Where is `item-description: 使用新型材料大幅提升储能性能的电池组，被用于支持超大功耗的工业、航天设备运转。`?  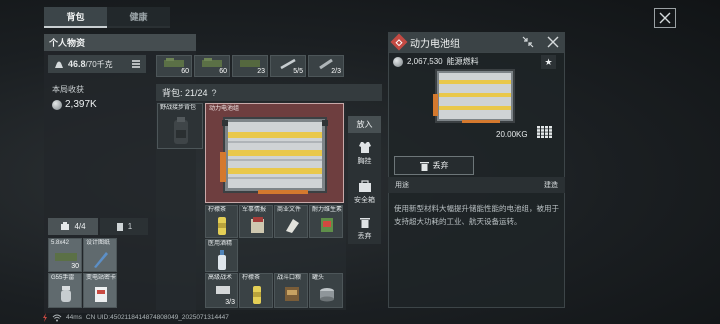 item-description: 使用新型材料大幅提升储能性能的电池组，被用于支持超大功耗的工业、航天设备运转。 is located at coordinates (476, 215).